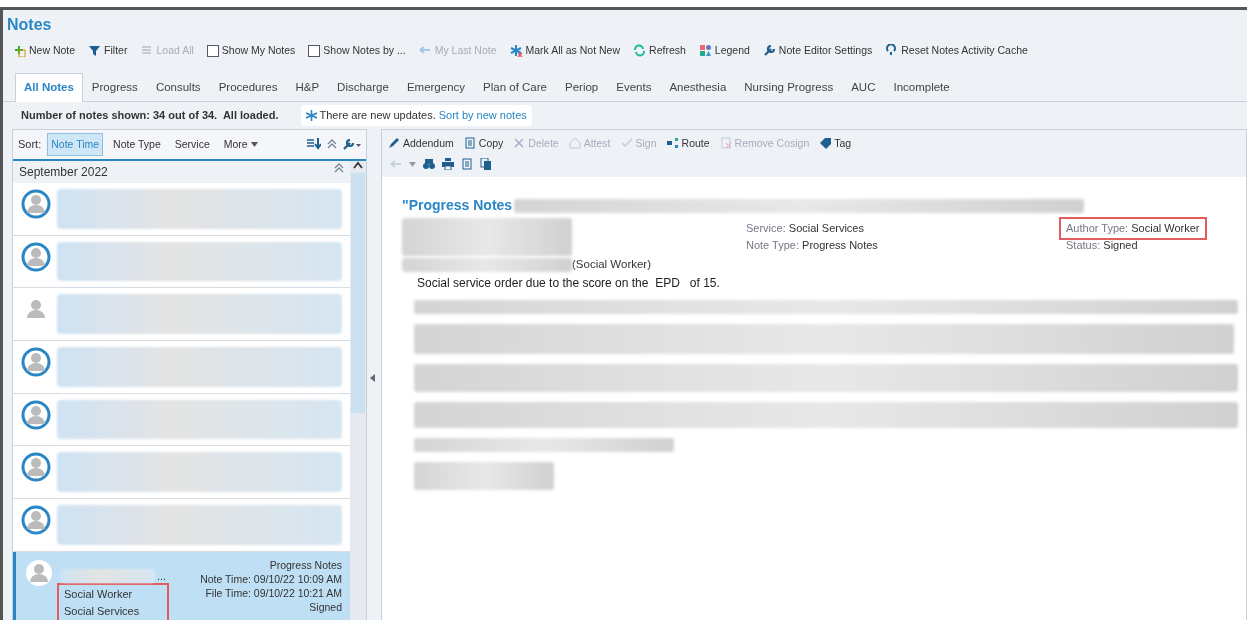  What do you see at coordinates (483, 143) in the screenshot?
I see `toolbar-button: Copy` at bounding box center [483, 143].